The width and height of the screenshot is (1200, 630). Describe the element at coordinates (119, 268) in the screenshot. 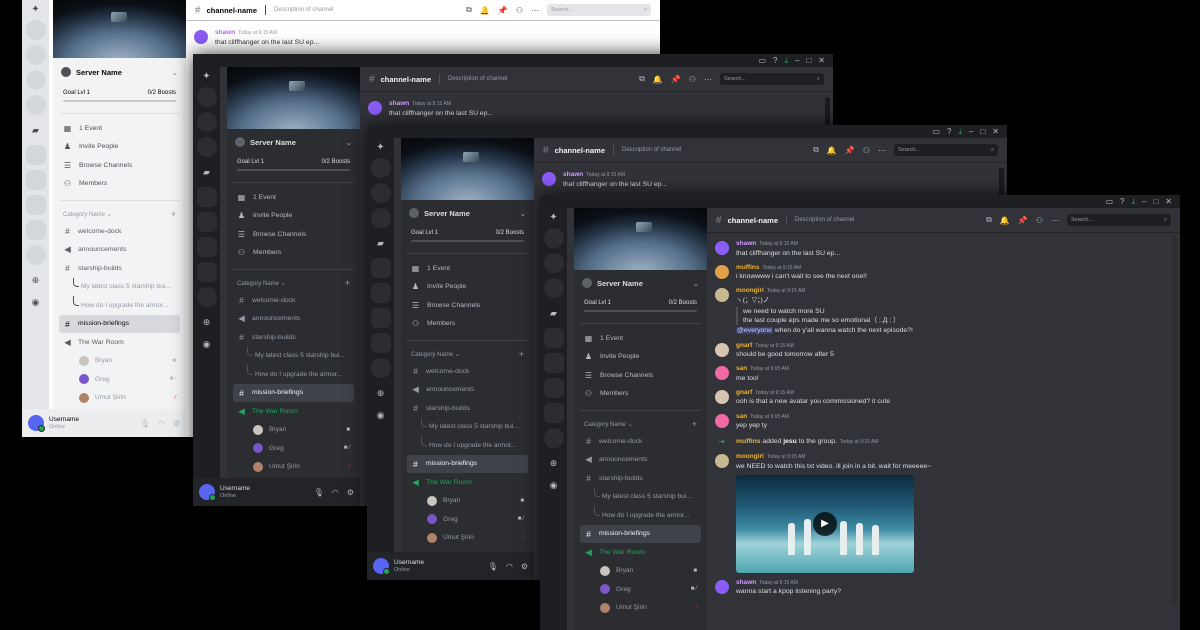

I see `channel-starship-builds: # starship-builds` at that location.